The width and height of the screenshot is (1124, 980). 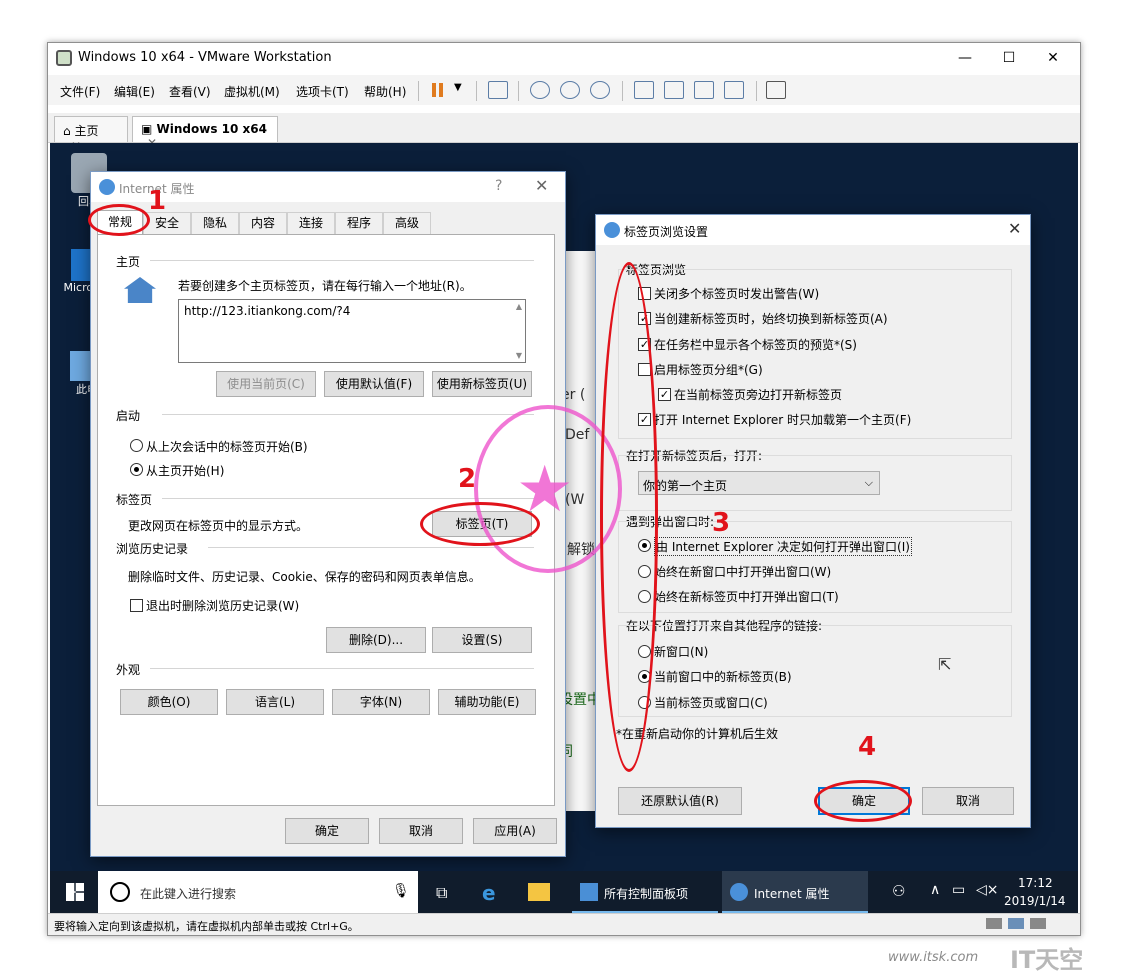 What do you see at coordinates (539, 892) in the screenshot?
I see `file-explorer-icon` at bounding box center [539, 892].